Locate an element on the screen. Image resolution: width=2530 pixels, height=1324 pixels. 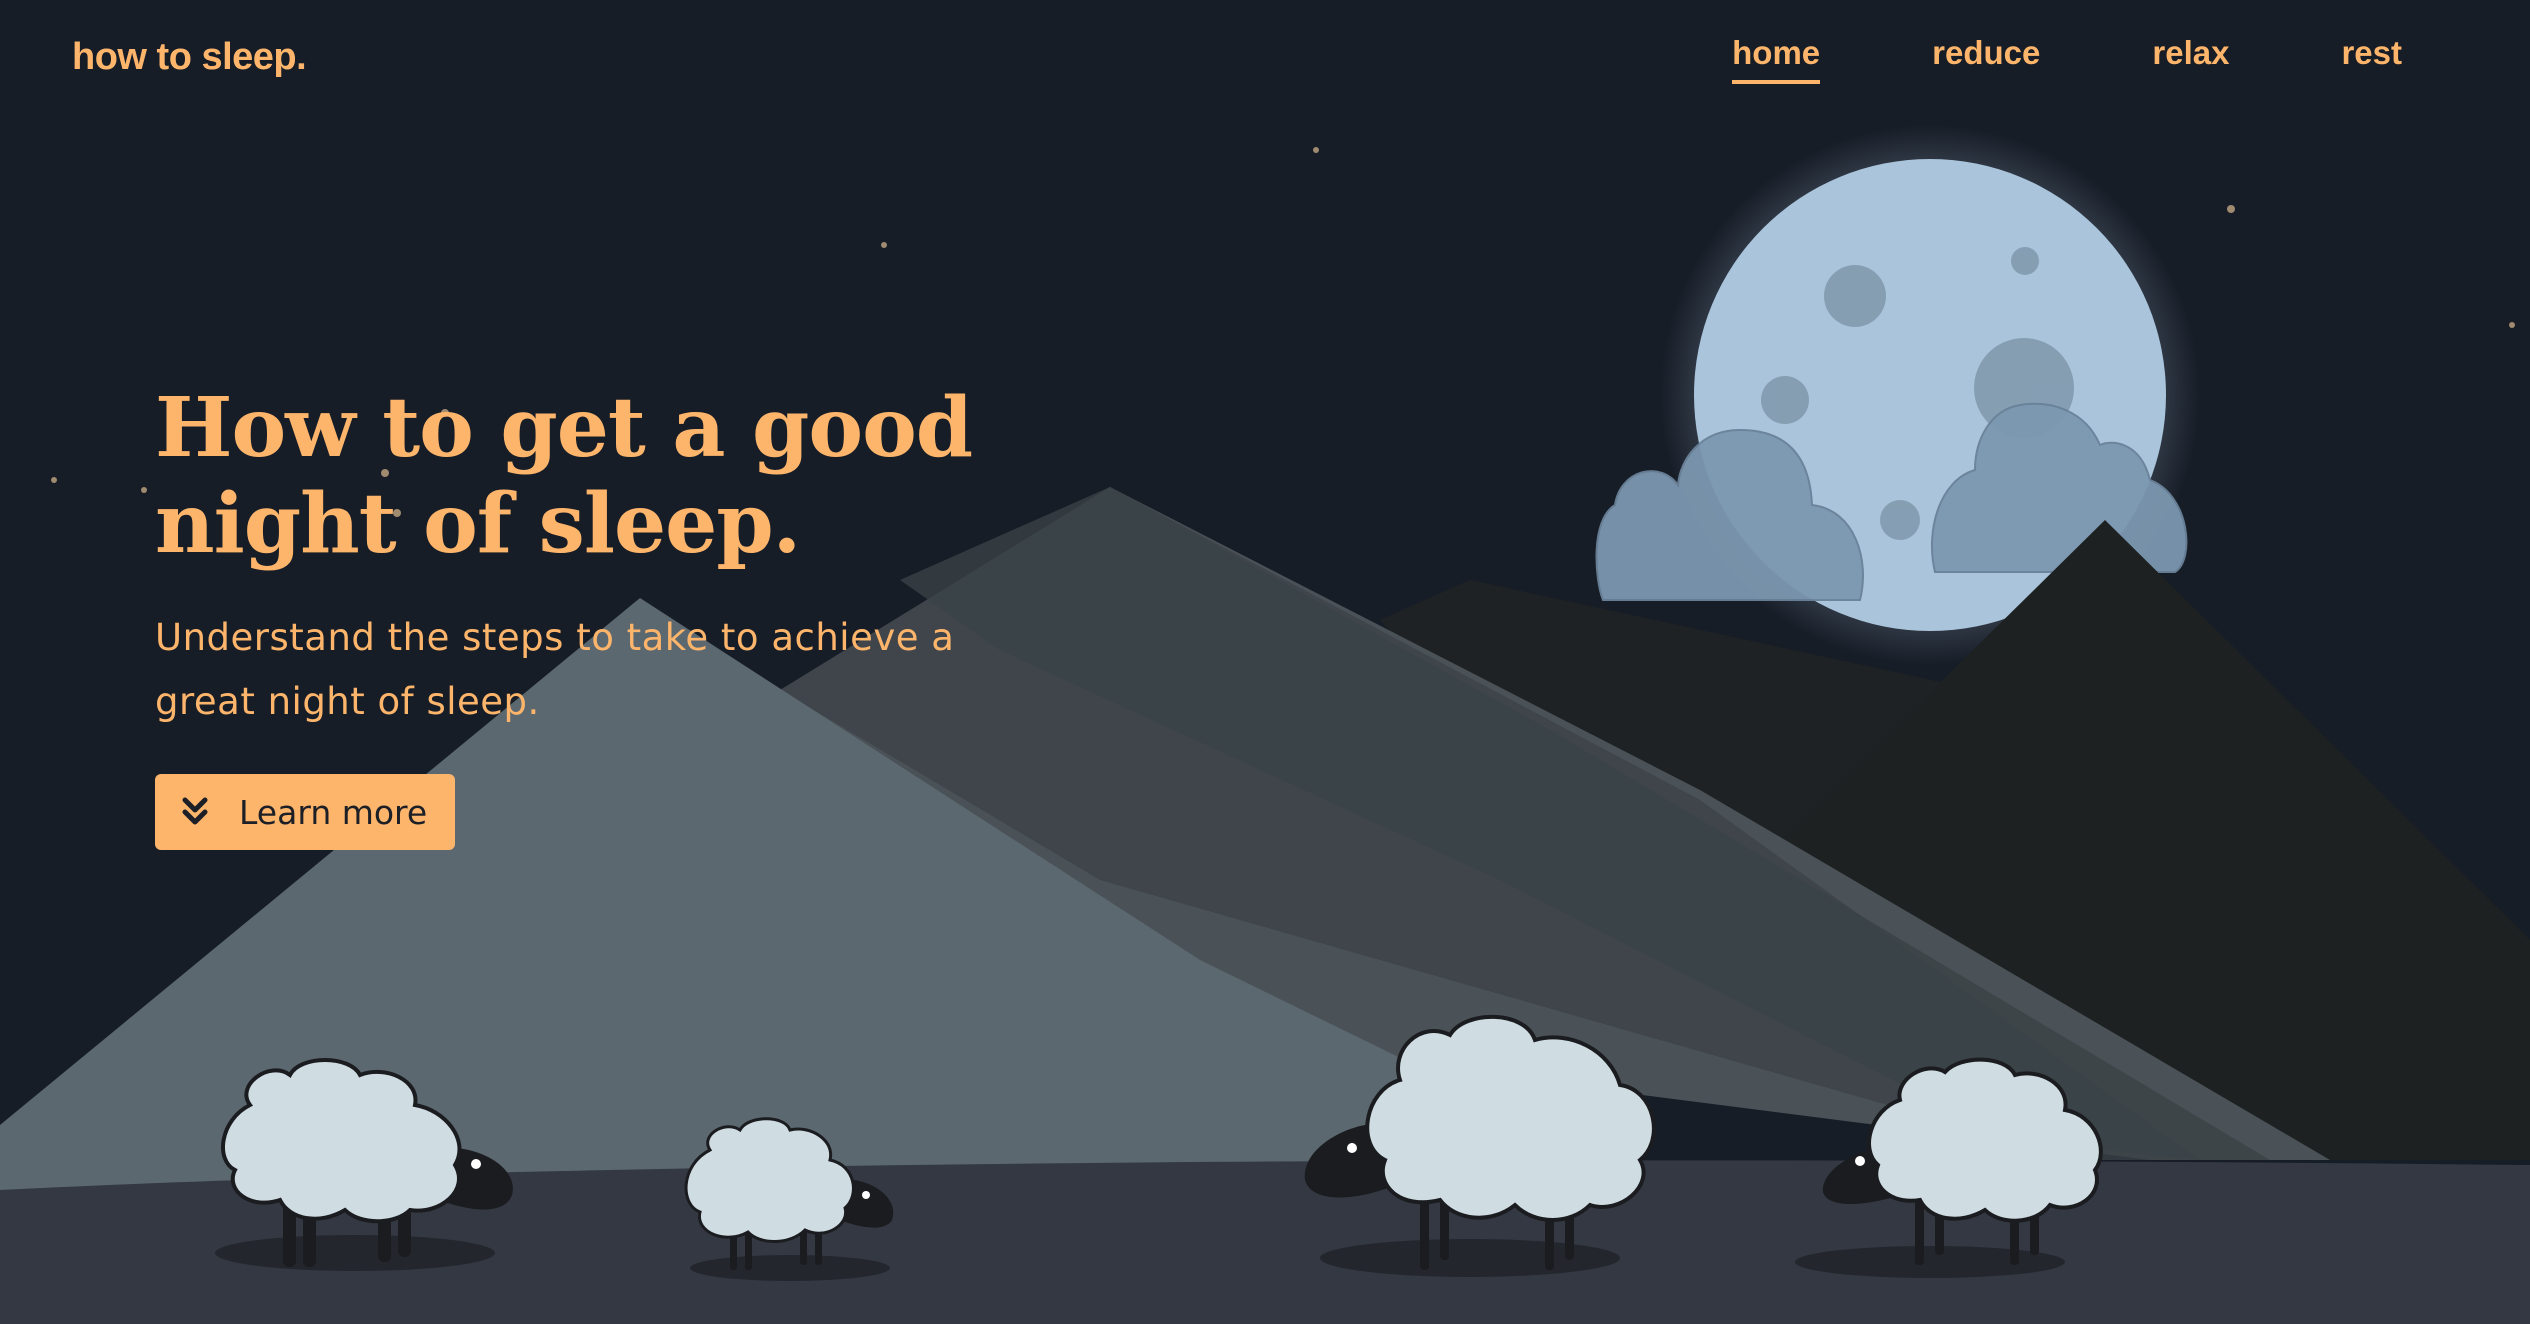
hero-title: How to get a good night of sleep. is located at coordinates (605, 476).